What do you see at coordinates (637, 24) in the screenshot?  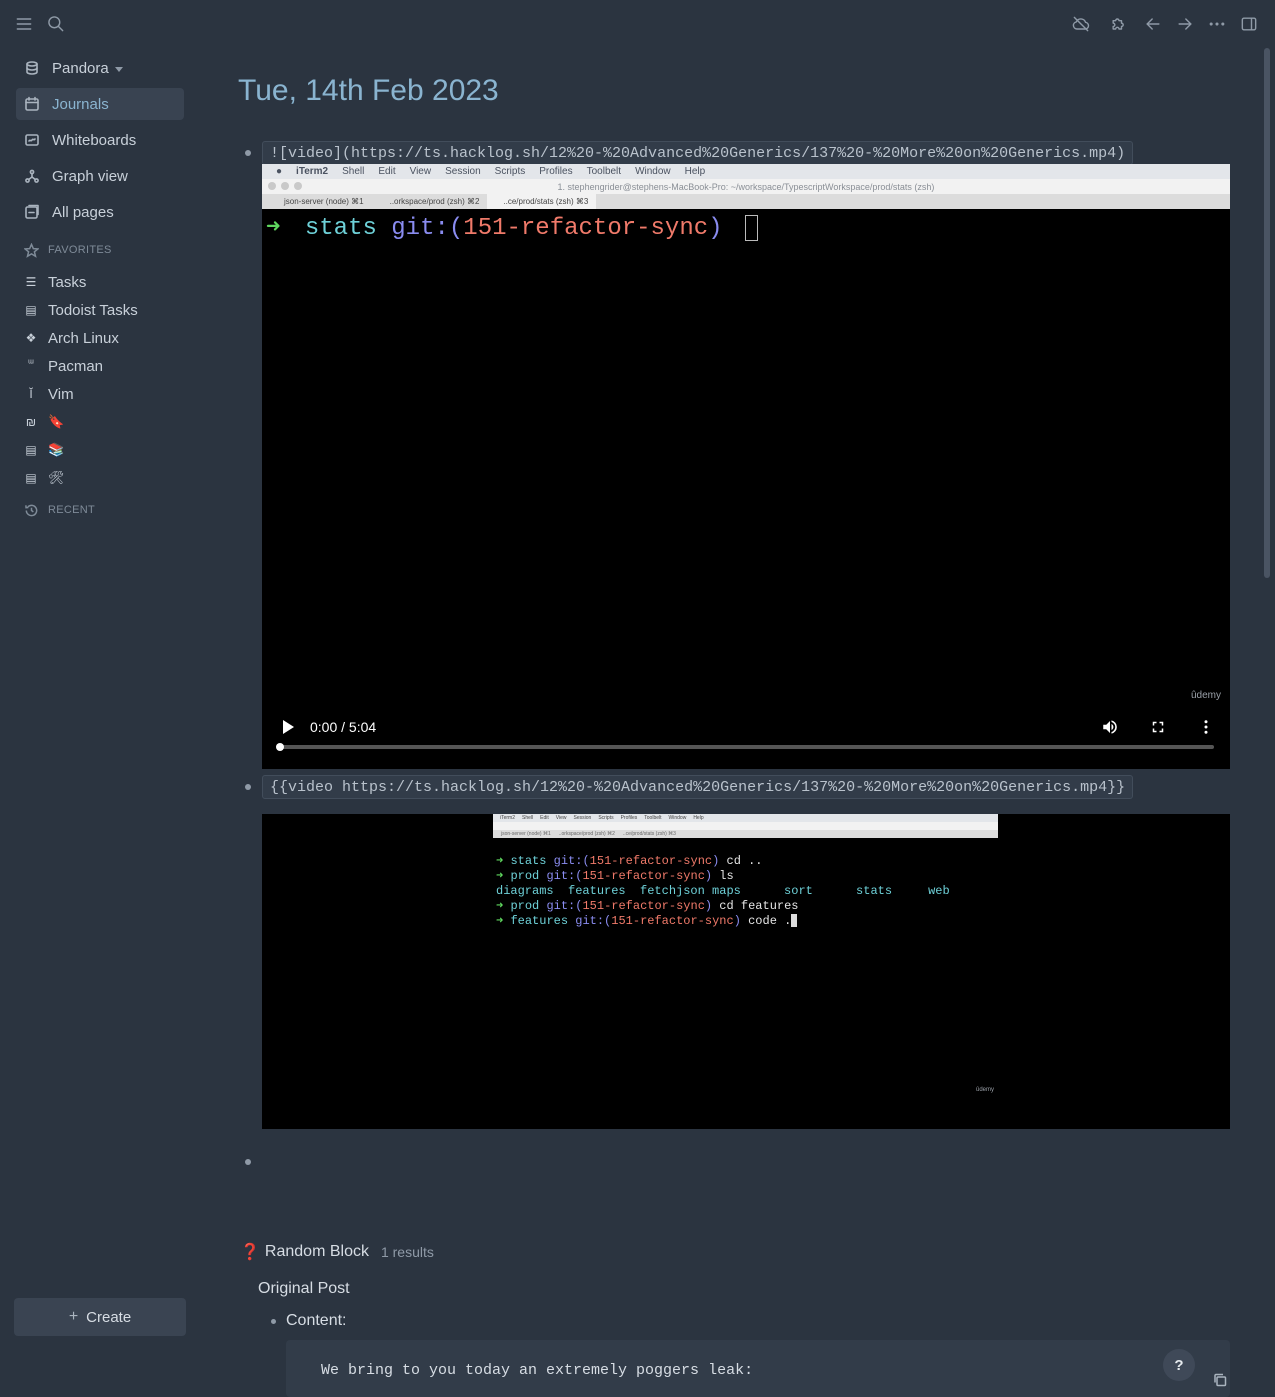 I see `top-bar` at bounding box center [637, 24].